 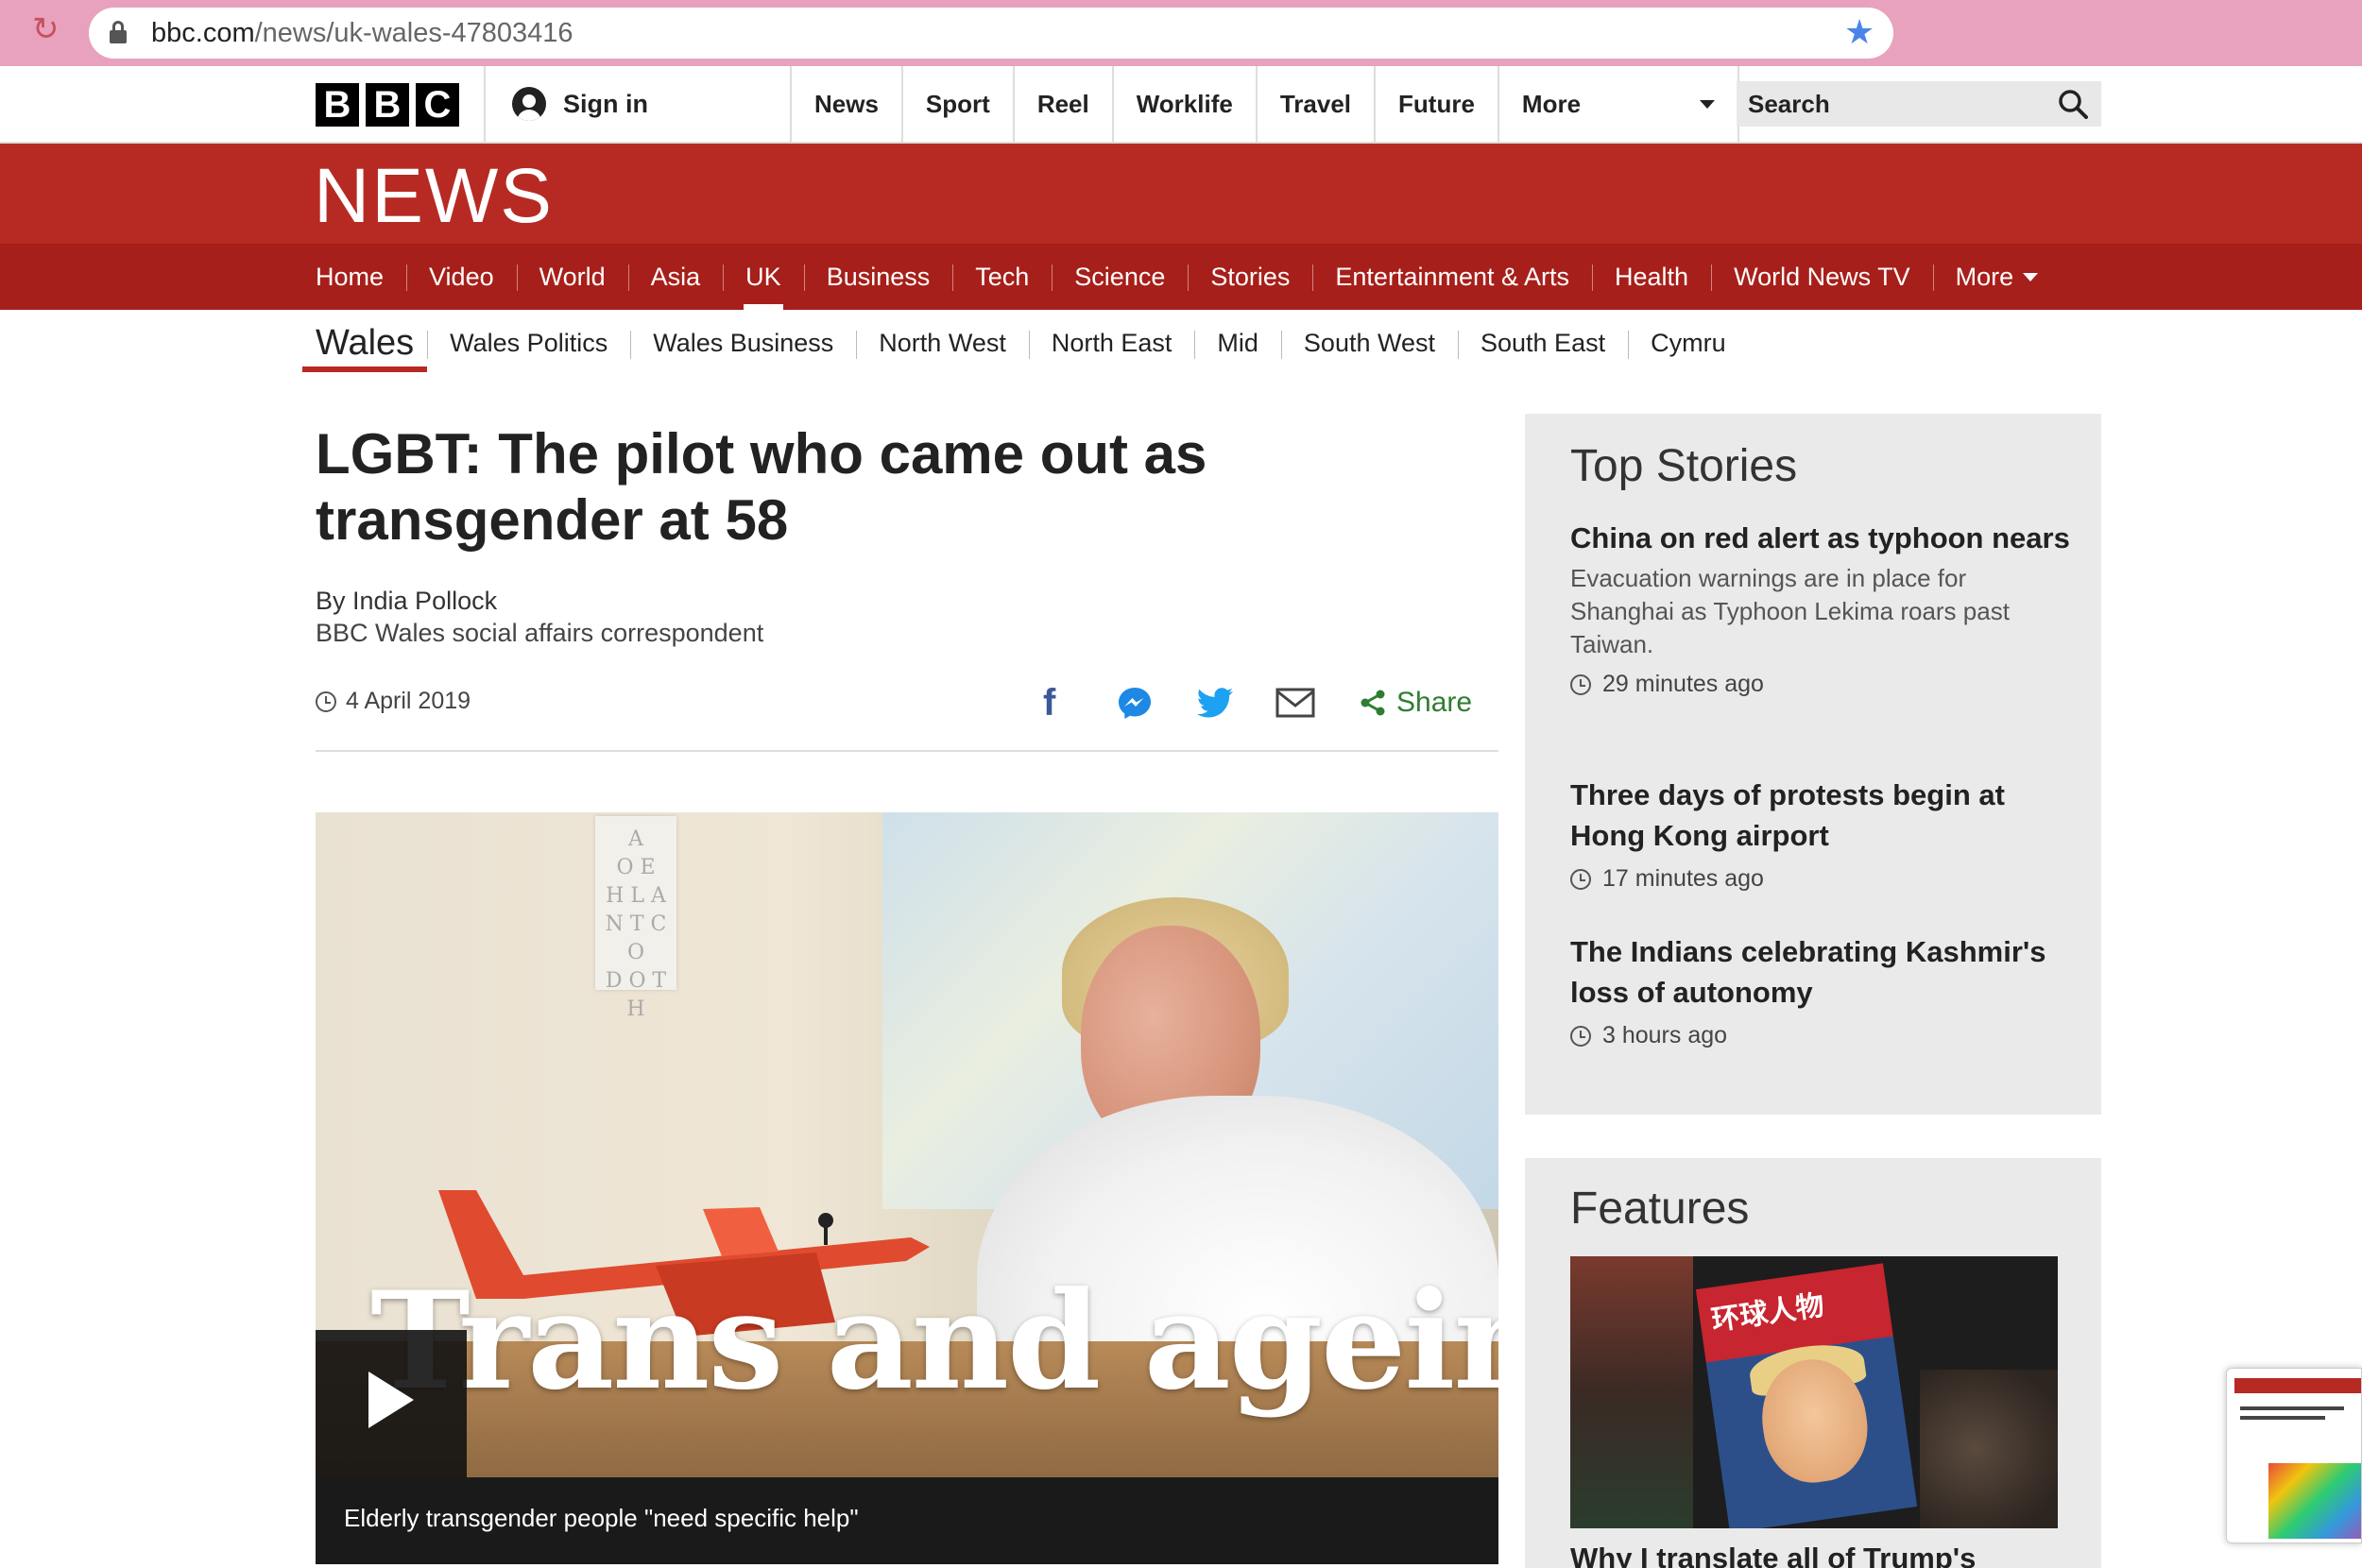 I want to click on nav-asia: Asia, so click(x=675, y=277).